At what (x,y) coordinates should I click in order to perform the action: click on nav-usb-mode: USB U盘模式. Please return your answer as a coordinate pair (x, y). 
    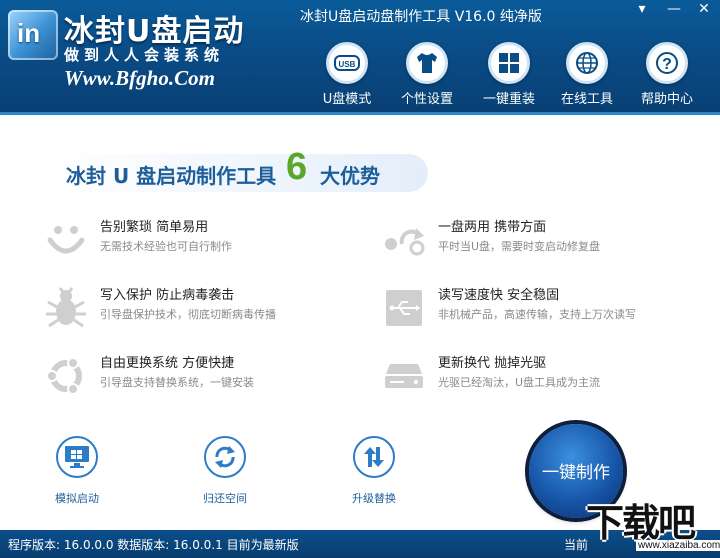
    Looking at the image, I should click on (347, 74).